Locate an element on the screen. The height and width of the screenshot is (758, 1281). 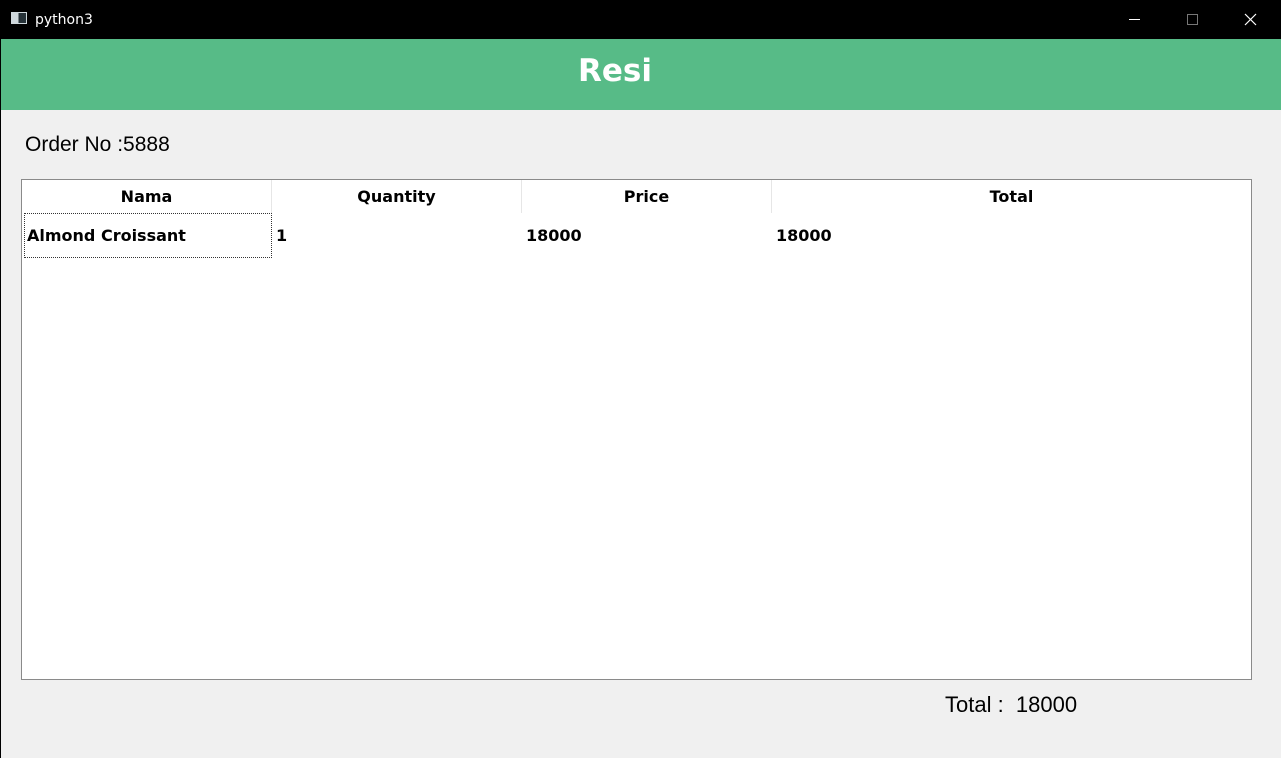
cell-price: 18000 is located at coordinates (647, 235).